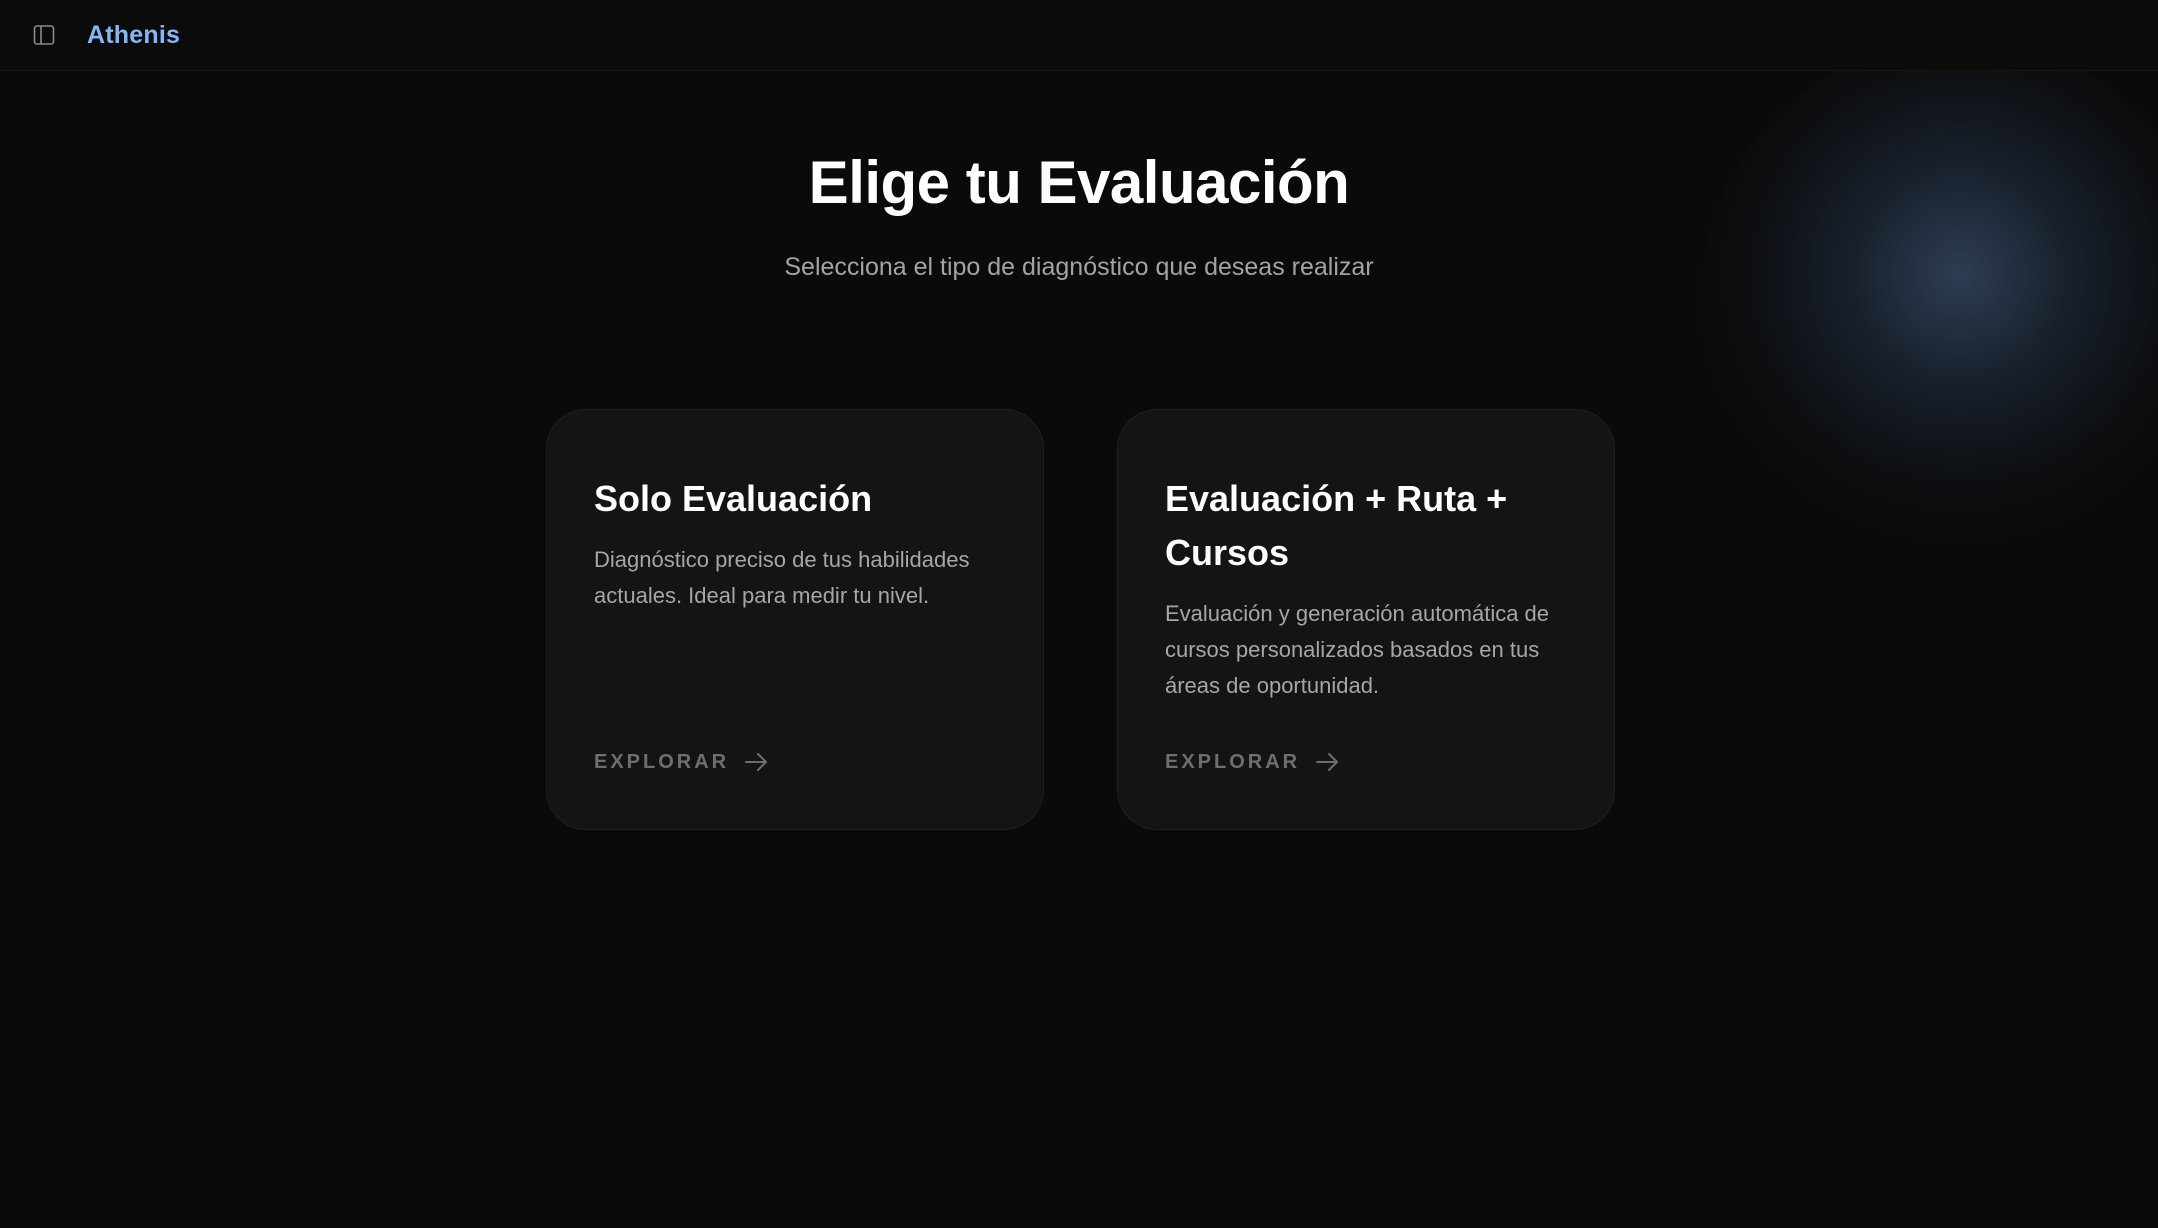 This screenshot has height=1228, width=2158. What do you see at coordinates (1079, 182) in the screenshot?
I see `page-title: Elige tu Evaluación` at bounding box center [1079, 182].